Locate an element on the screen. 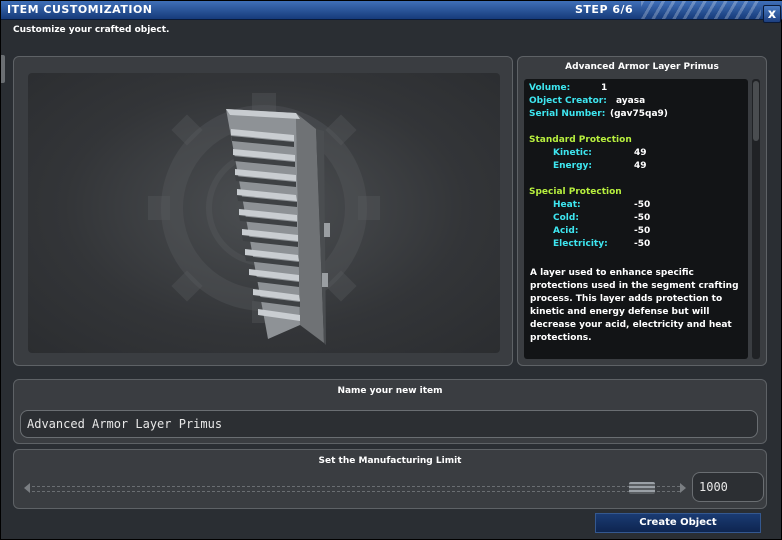  electricity-value: -50 is located at coordinates (642, 244).